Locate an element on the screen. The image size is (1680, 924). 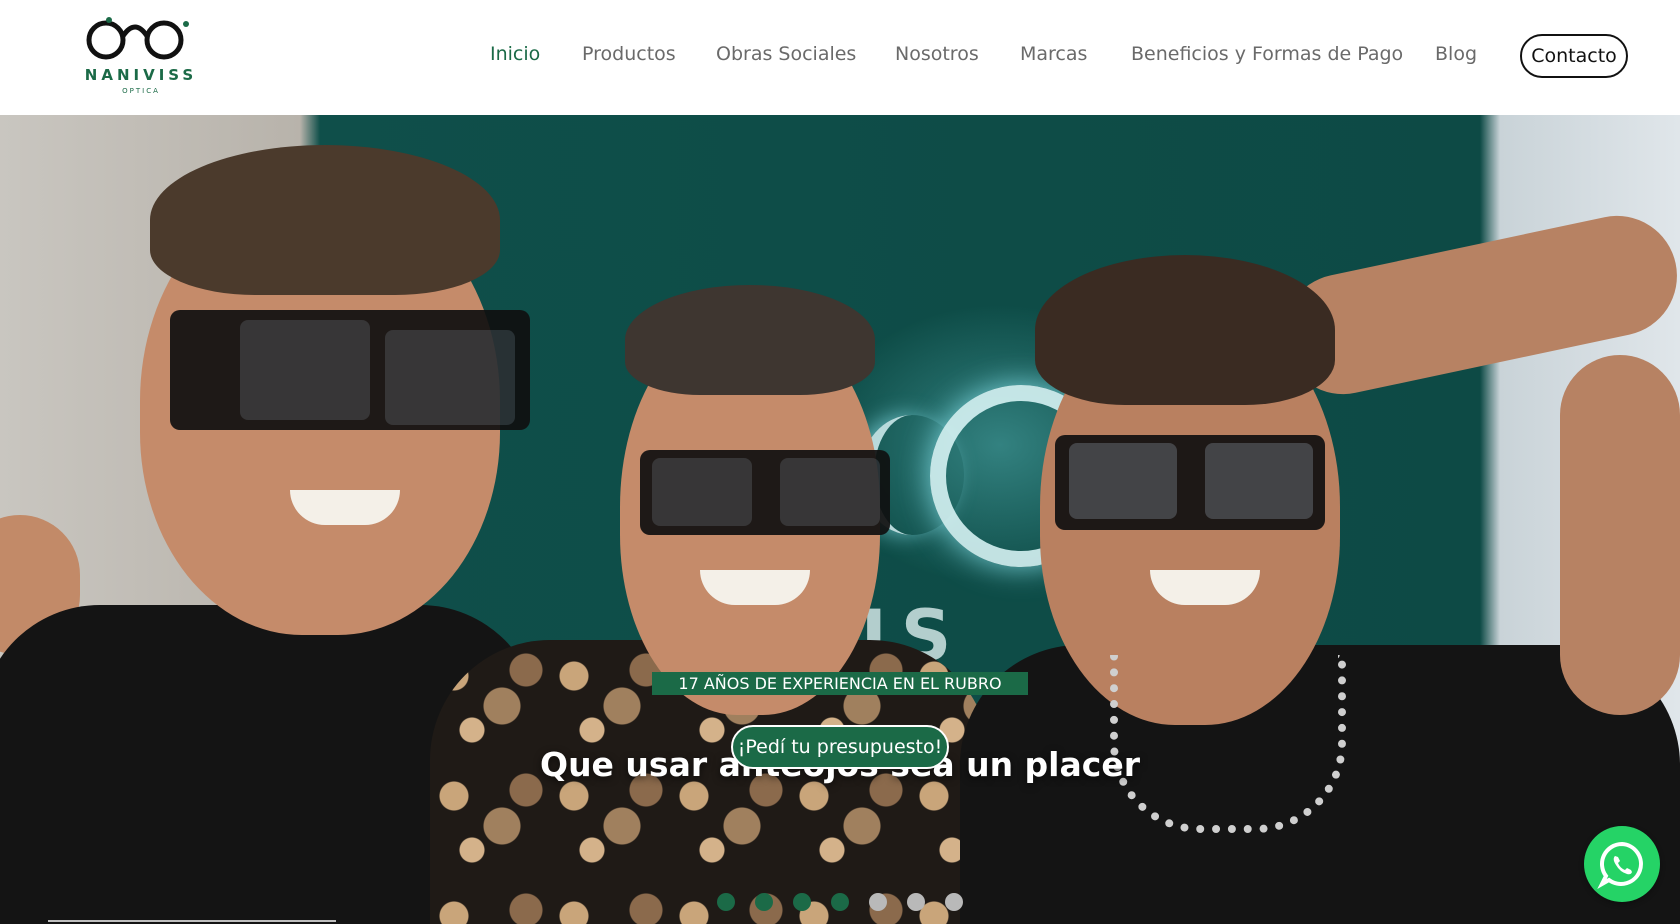
whatsapp-button is located at coordinates (1622, 864).